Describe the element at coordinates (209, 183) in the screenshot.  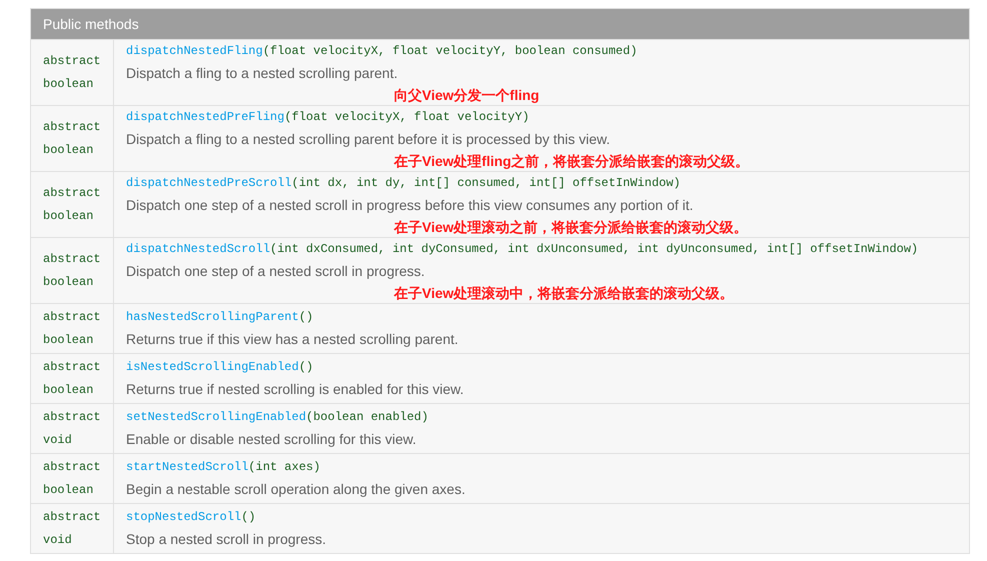
I see `method-link: dispatchNestedPreScroll` at that location.